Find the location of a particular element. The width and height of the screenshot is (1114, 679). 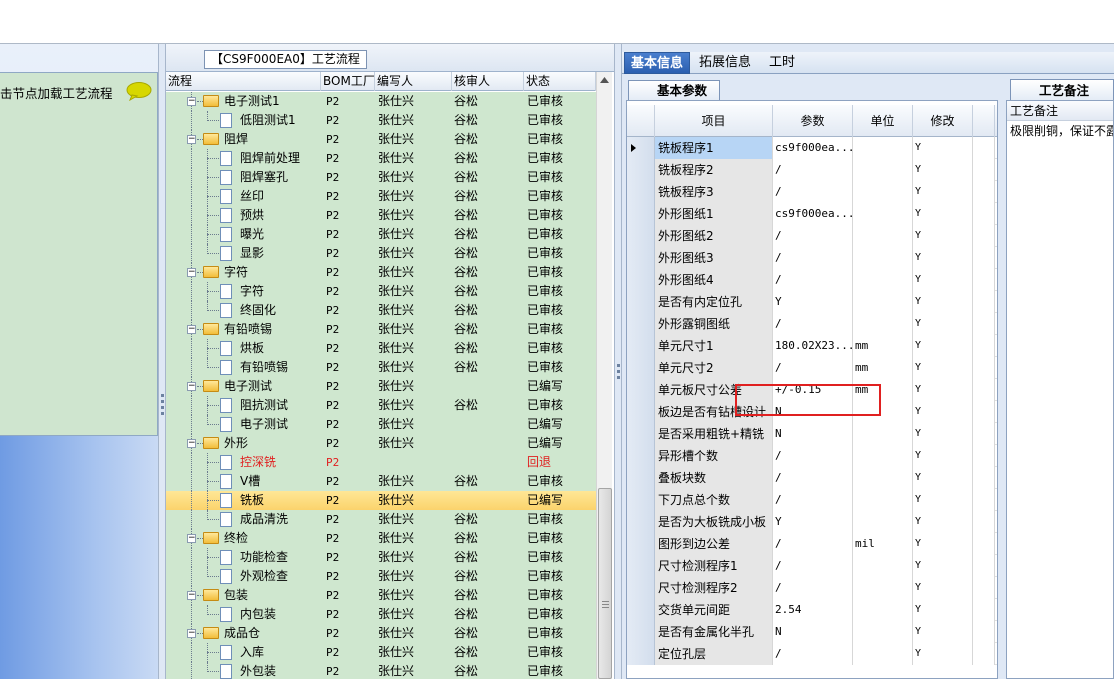

column-header-reviewer: 核审人 is located at coordinates (488, 81).